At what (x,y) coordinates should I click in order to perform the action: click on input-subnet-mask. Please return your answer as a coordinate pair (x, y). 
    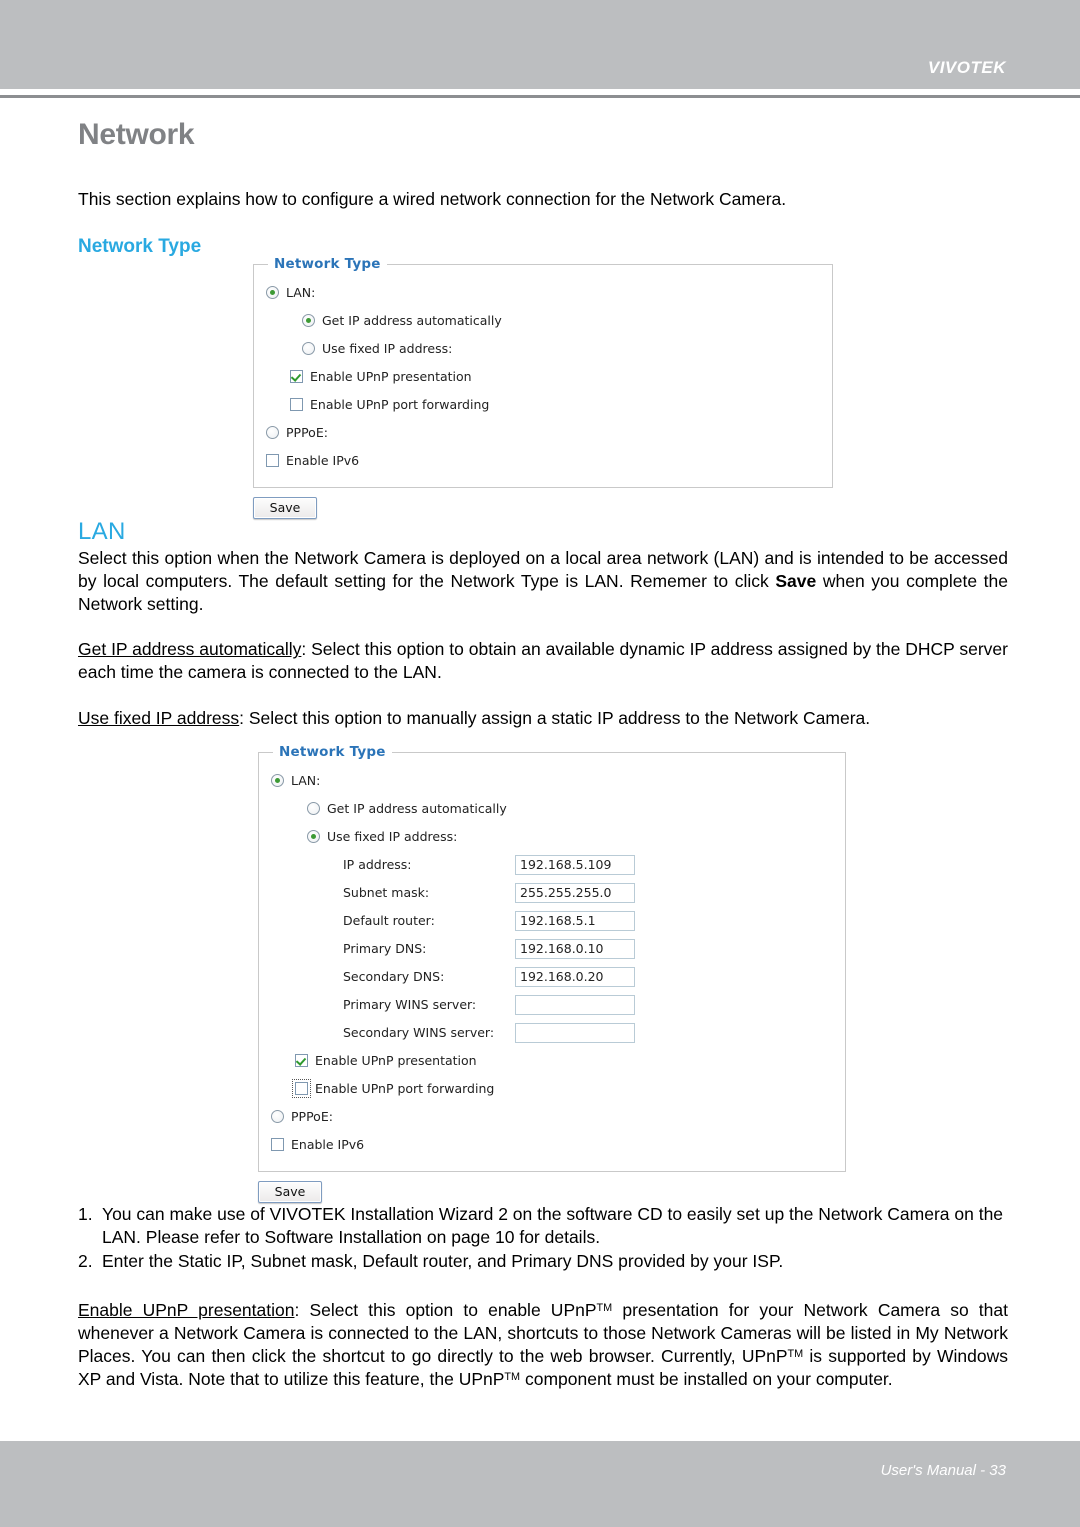
    Looking at the image, I should click on (575, 892).